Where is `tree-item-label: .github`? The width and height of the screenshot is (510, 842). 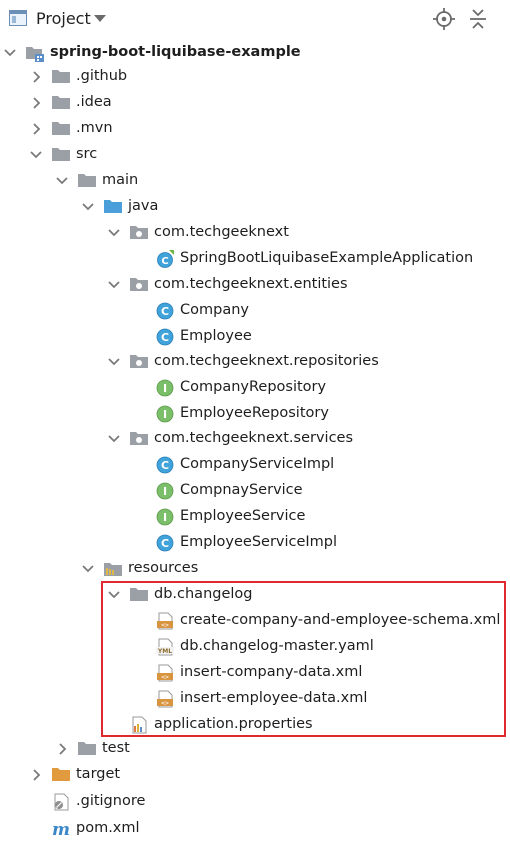 tree-item-label: .github is located at coordinates (102, 76).